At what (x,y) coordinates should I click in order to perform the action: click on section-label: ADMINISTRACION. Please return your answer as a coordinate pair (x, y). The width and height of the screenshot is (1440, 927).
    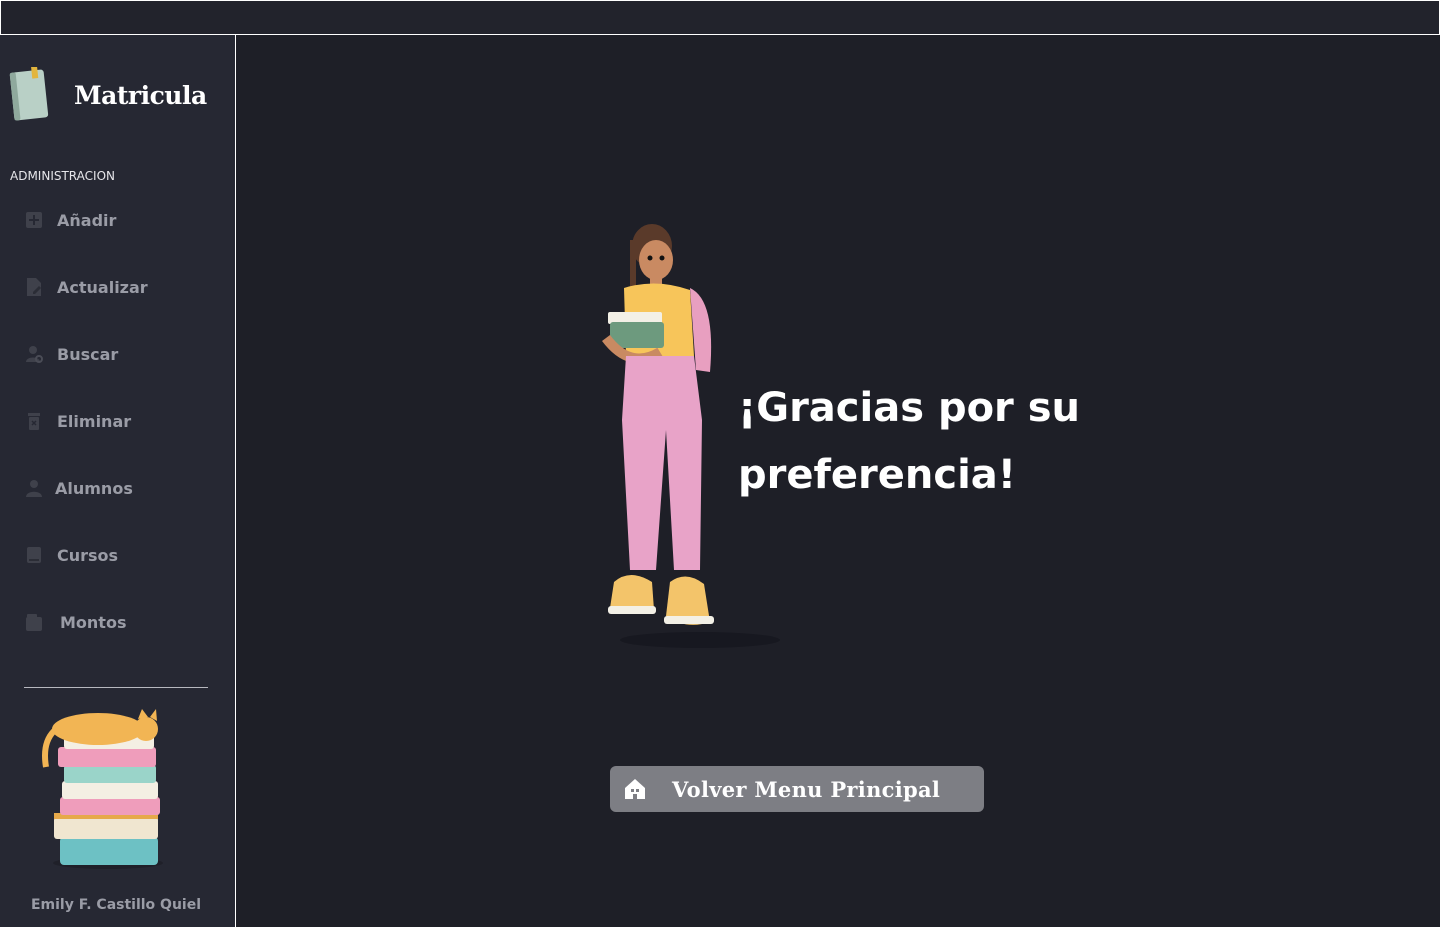
    Looking at the image, I should click on (62, 176).